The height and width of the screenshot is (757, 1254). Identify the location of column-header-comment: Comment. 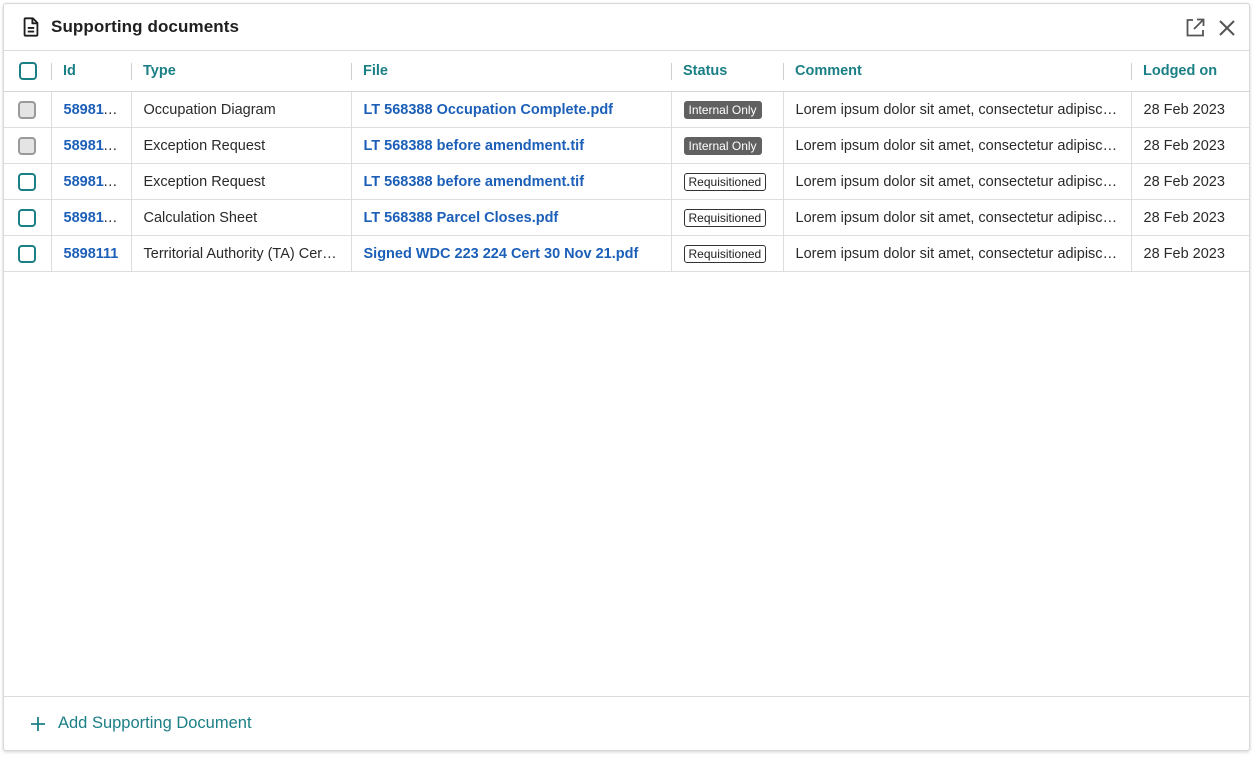
(957, 71).